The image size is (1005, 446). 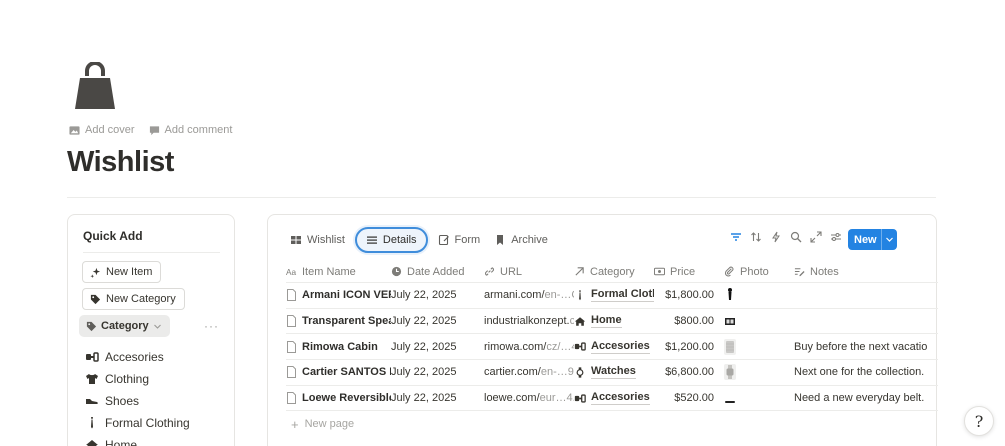 I want to click on view-tabs: Wishlist Details Form Archive, so click(x=419, y=240).